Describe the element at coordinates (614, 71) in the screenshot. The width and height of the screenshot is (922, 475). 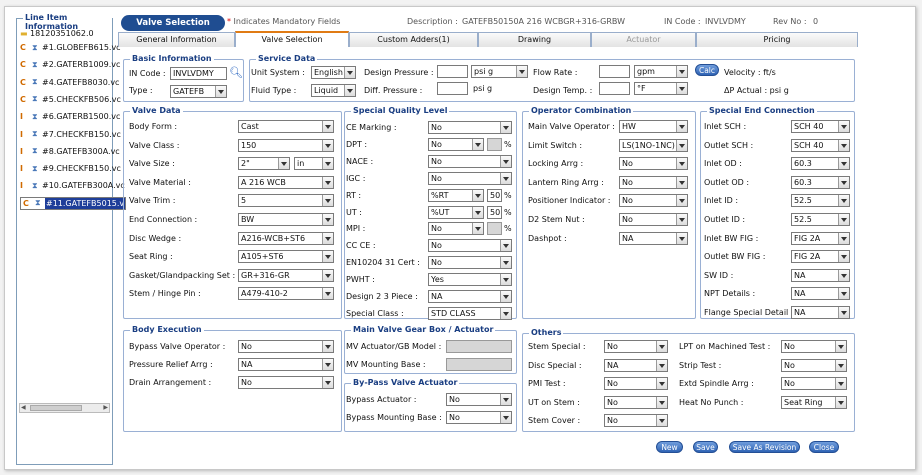
I see `flow-rate-input` at that location.